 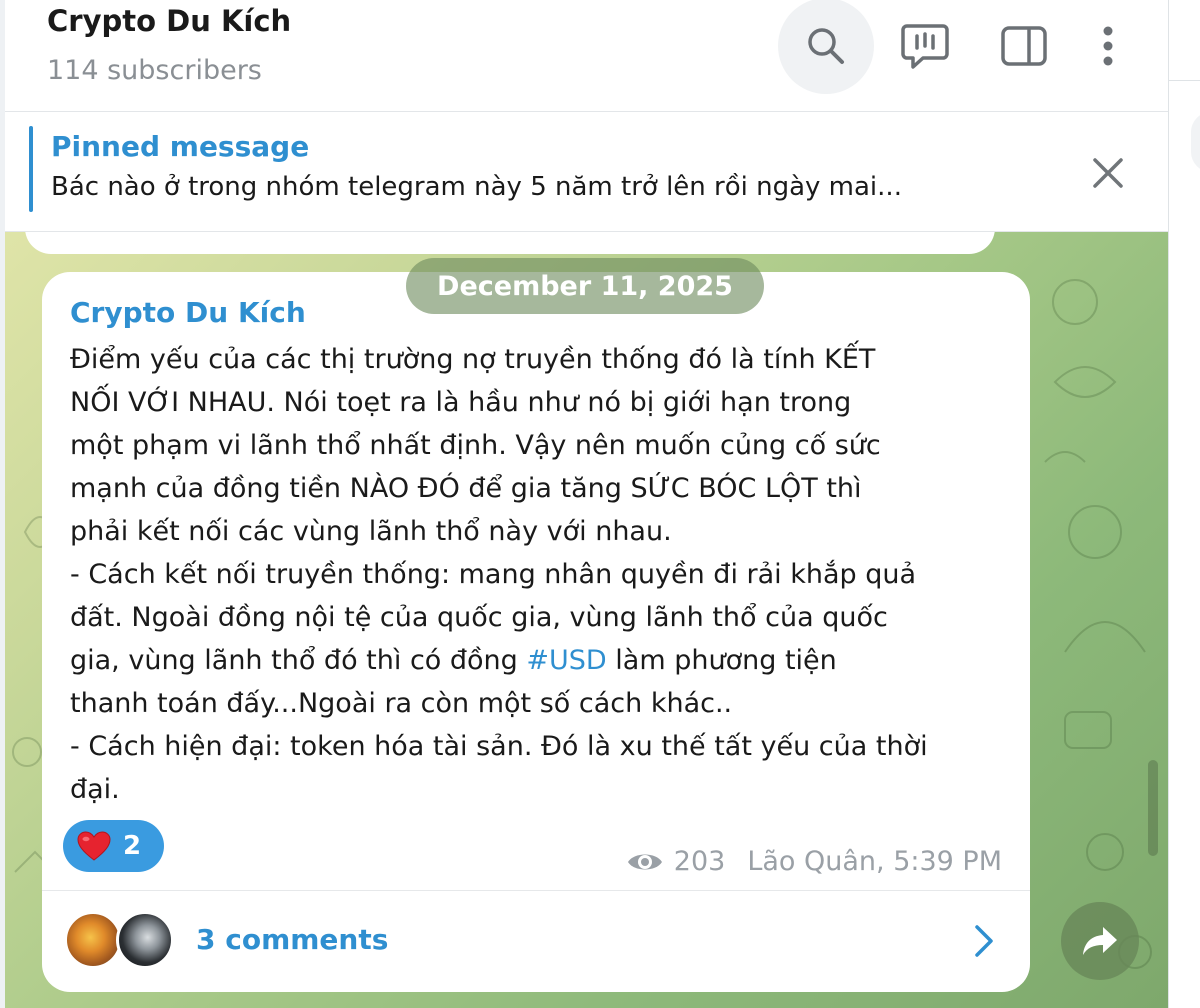 I want to click on more-icon, so click(x=1108, y=46).